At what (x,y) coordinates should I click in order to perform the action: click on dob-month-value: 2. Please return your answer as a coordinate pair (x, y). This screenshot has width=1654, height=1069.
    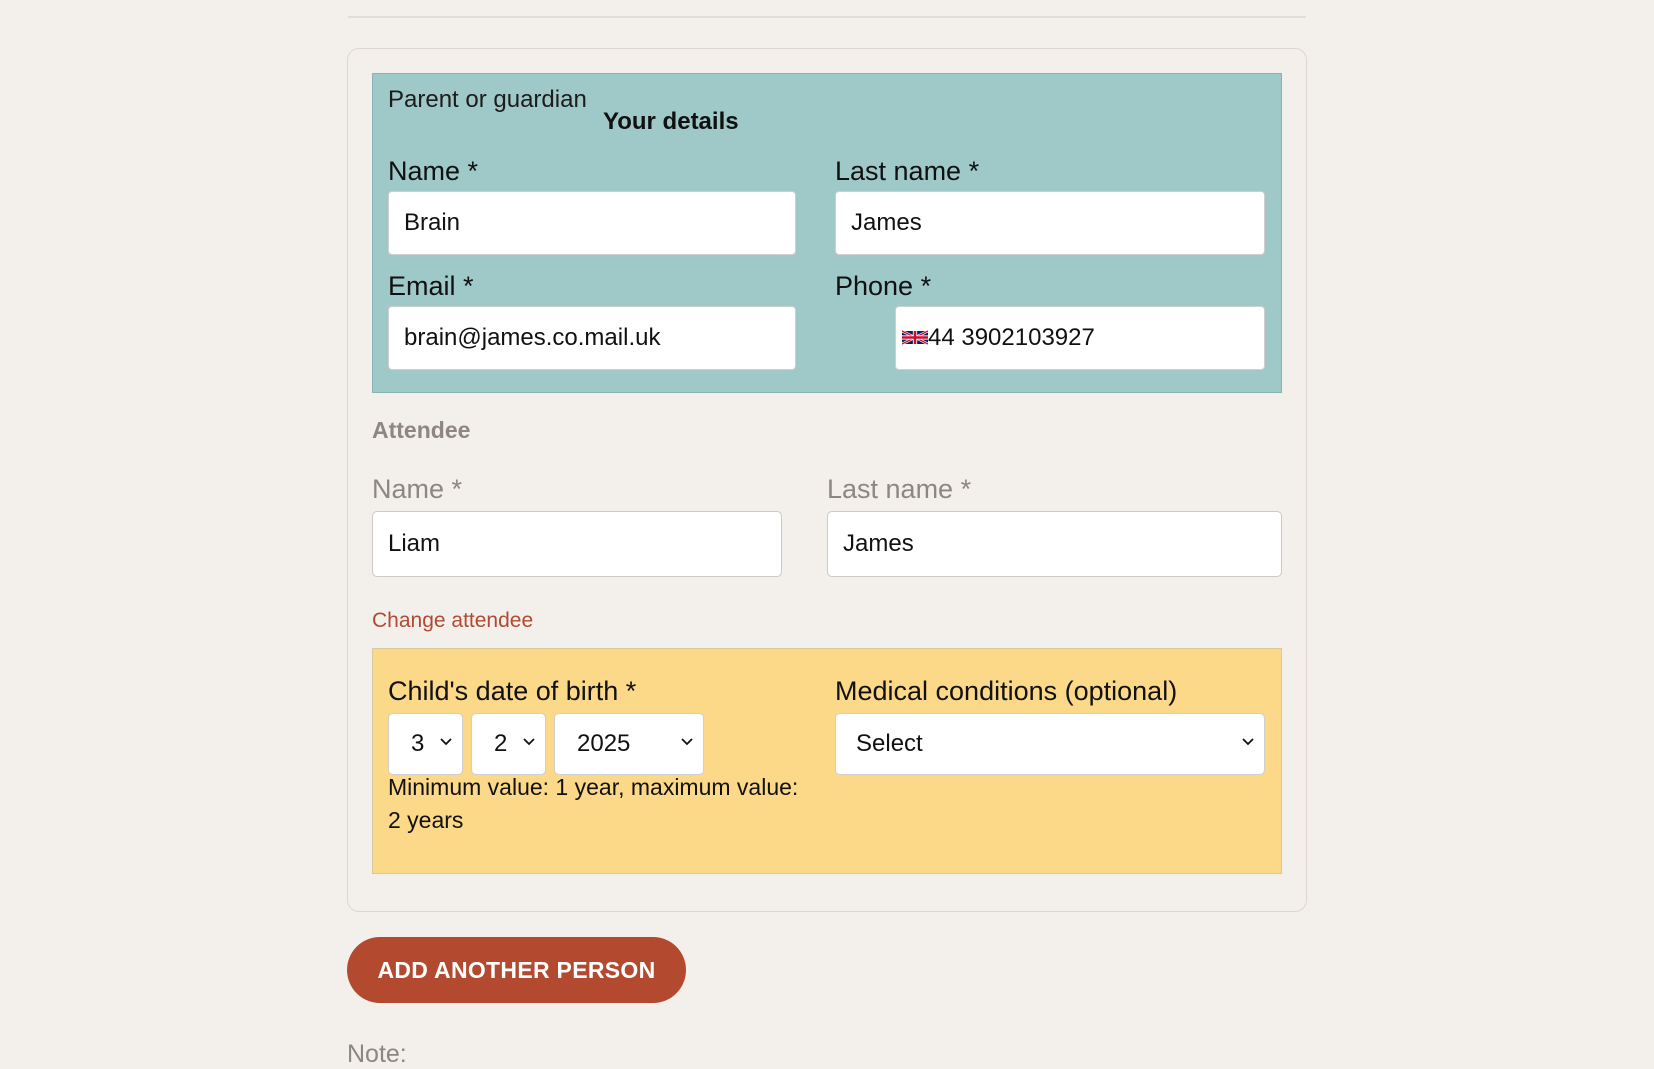
    Looking at the image, I should click on (501, 743).